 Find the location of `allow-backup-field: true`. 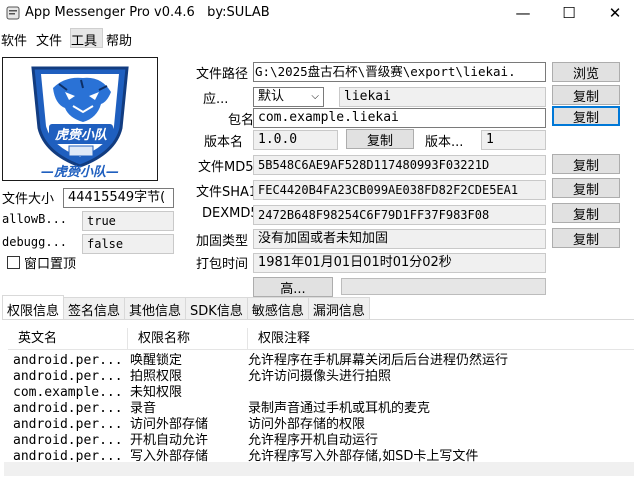

allow-backup-field: true is located at coordinates (128, 221).